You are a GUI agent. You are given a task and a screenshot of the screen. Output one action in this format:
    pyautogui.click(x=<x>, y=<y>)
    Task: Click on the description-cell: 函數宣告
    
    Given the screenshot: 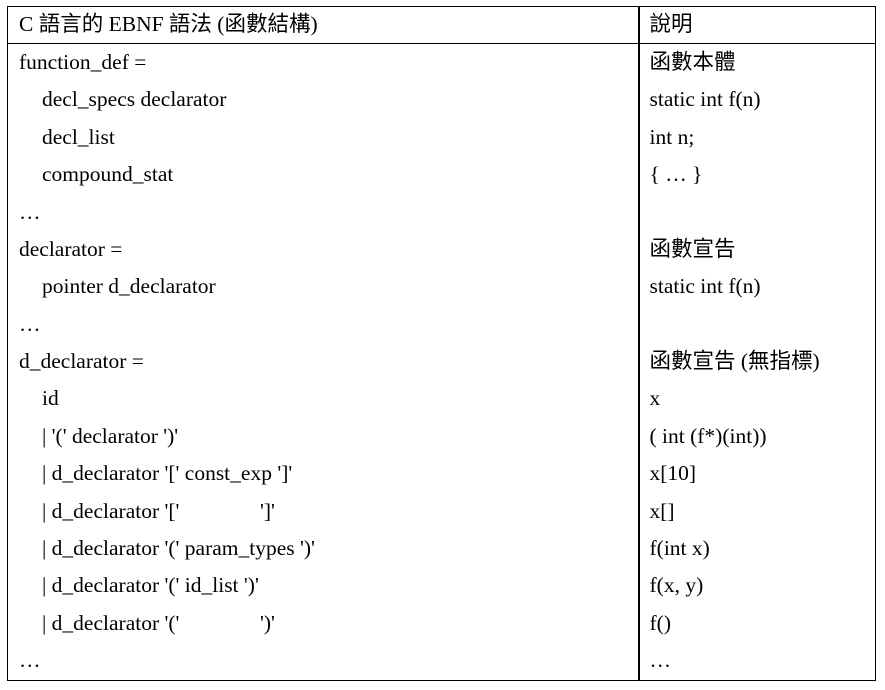 What is the action you would take?
    pyautogui.click(x=757, y=249)
    